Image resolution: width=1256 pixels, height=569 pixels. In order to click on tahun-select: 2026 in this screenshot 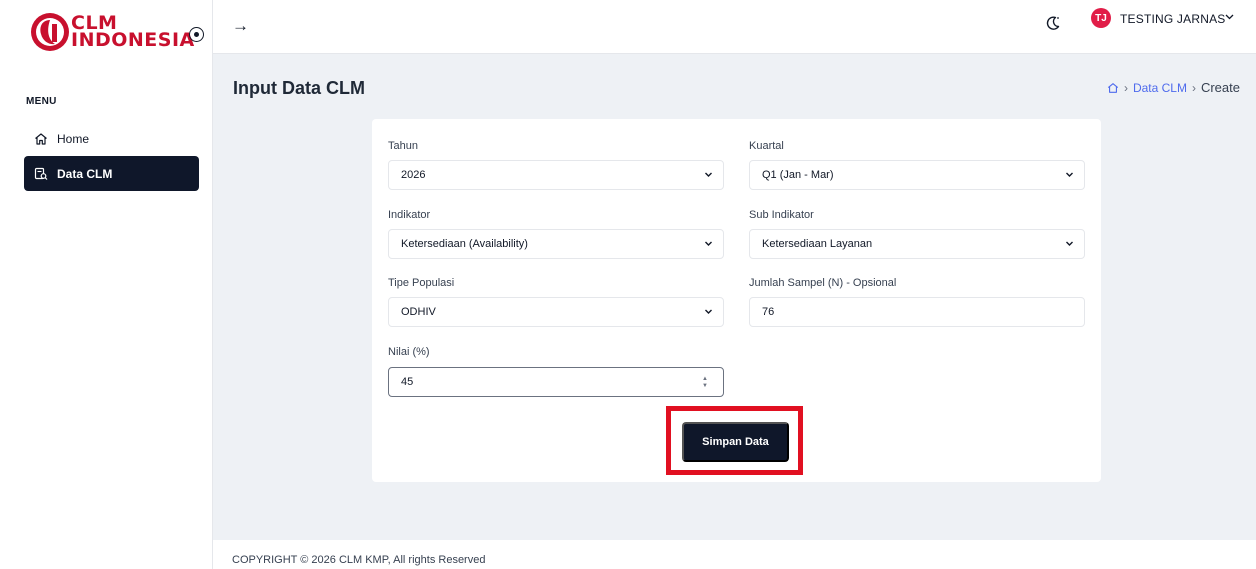, I will do `click(556, 175)`.